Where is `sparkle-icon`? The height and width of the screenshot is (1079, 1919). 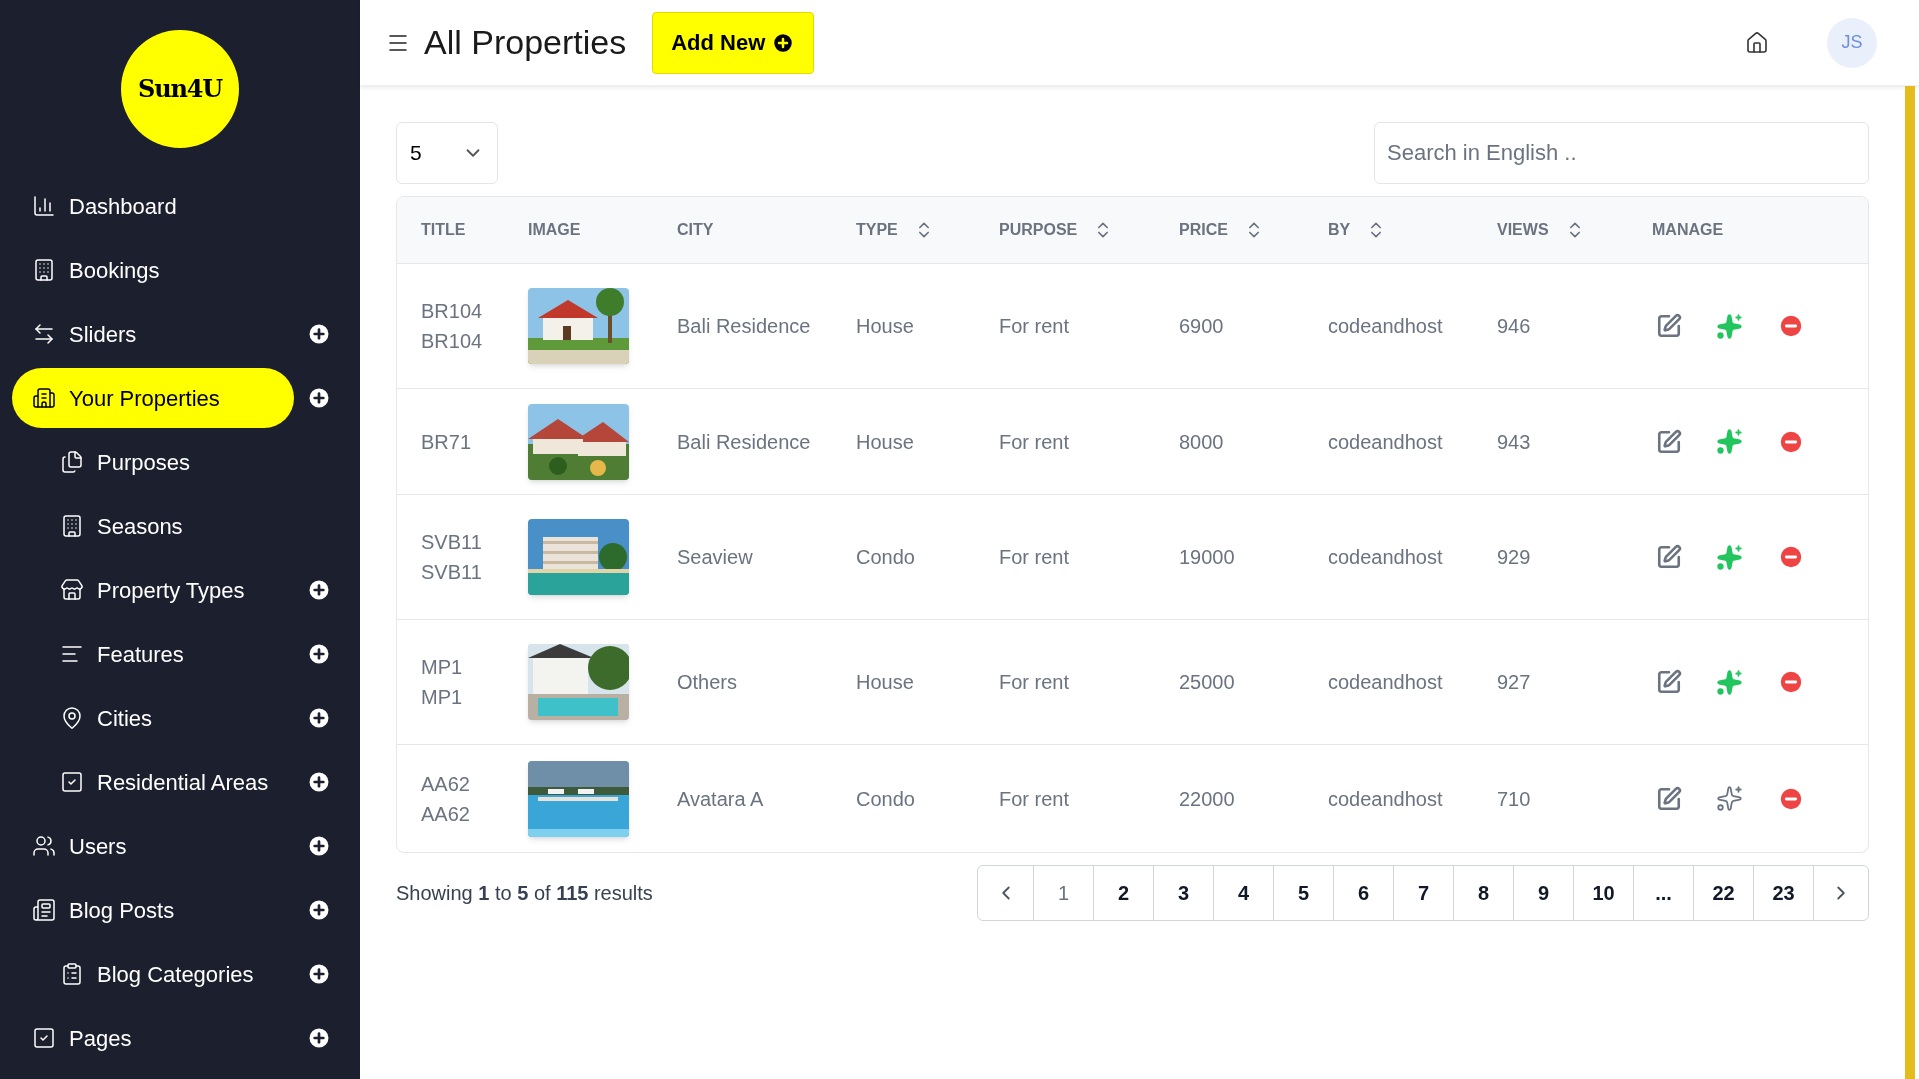 sparkle-icon is located at coordinates (1729, 798).